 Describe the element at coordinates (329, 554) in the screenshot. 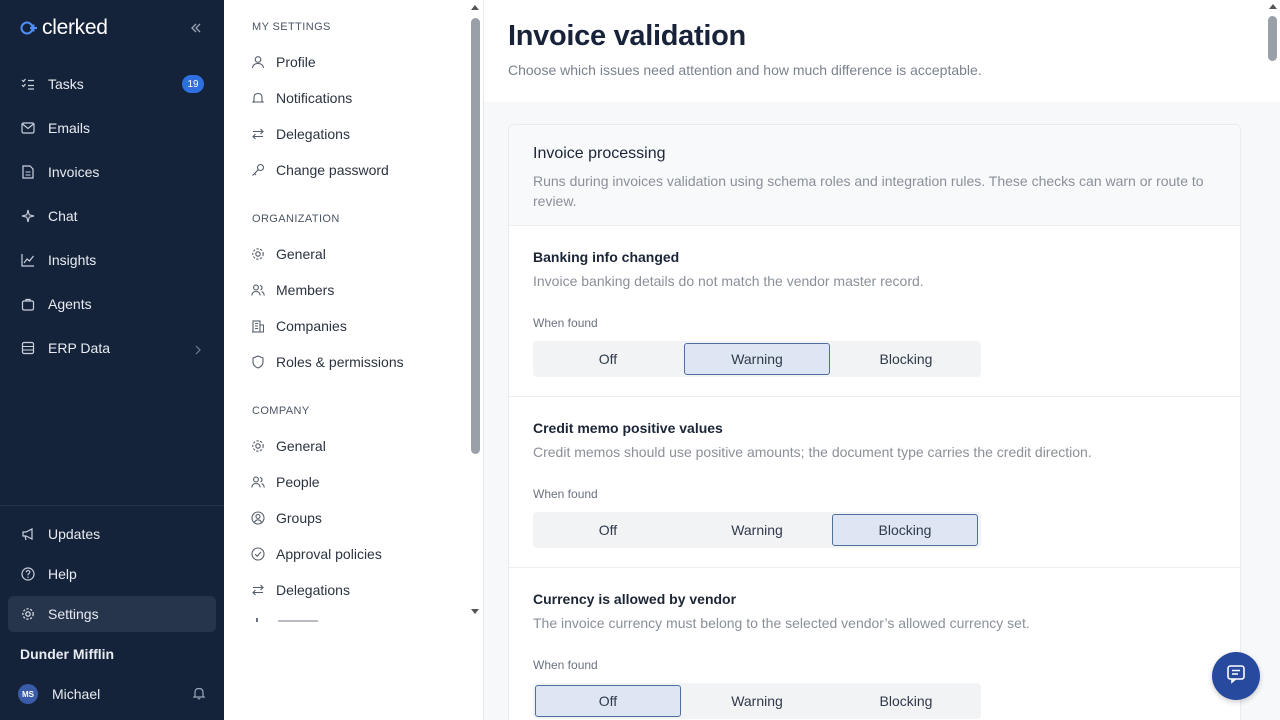

I see `subnav-label: Approval policies` at that location.